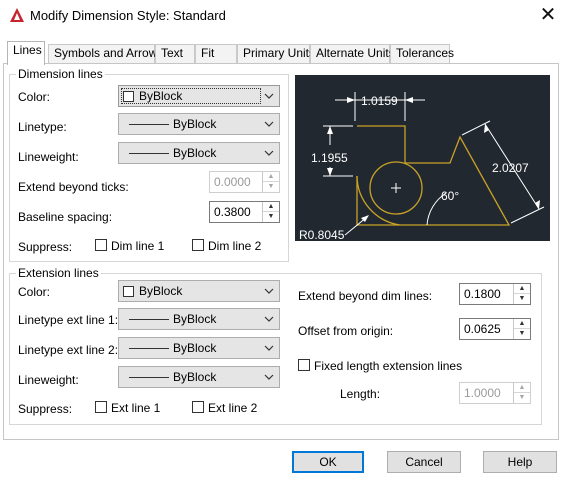  I want to click on preview-angle: 60°, so click(450, 196).